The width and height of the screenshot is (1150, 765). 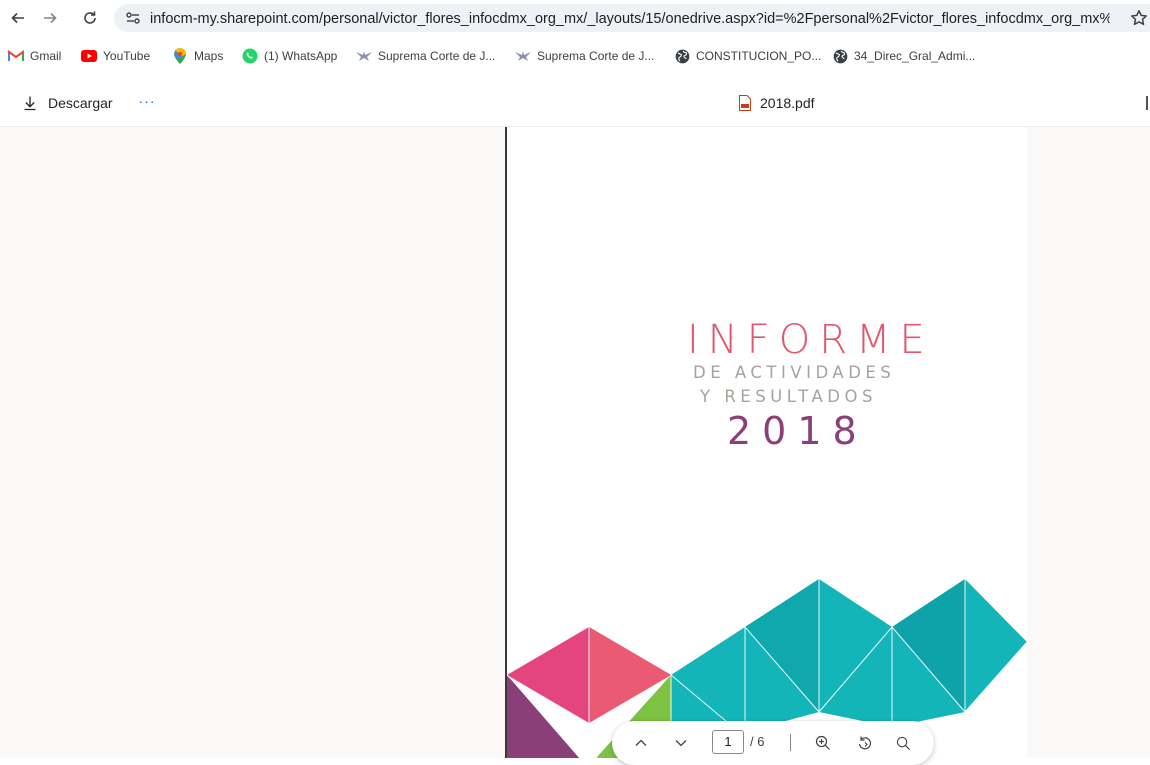 What do you see at coordinates (773, 743) in the screenshot?
I see `page-navigation-bar: 1 / 6` at bounding box center [773, 743].